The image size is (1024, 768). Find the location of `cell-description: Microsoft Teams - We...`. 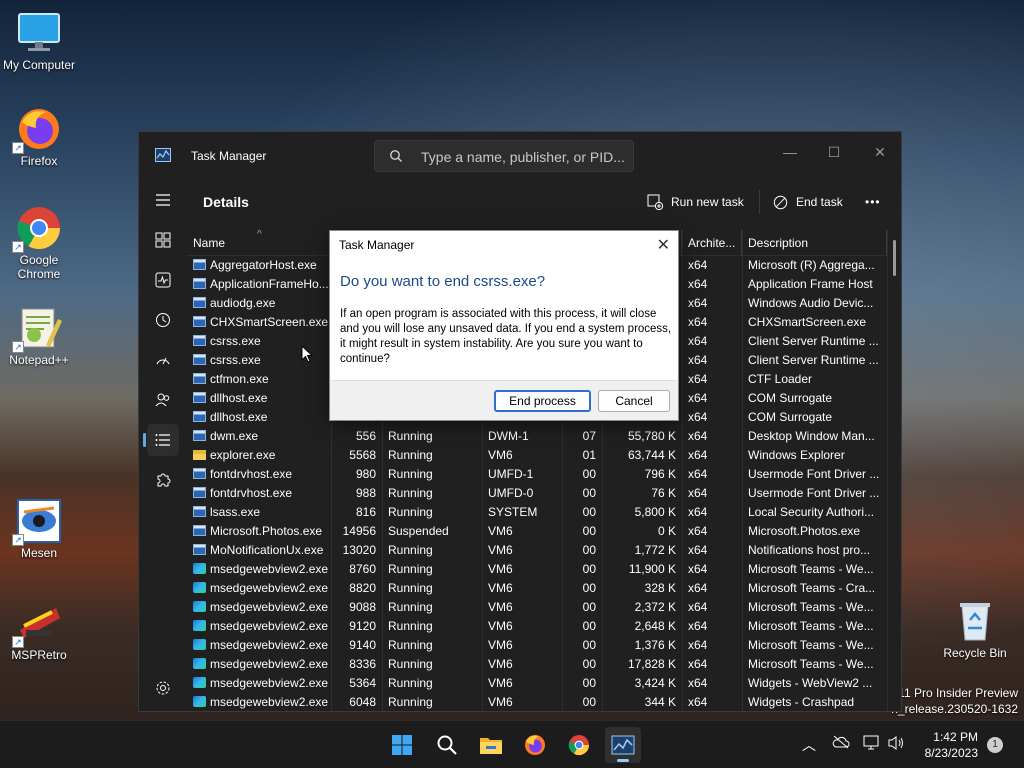

cell-description: Microsoft Teams - We... is located at coordinates (811, 626).